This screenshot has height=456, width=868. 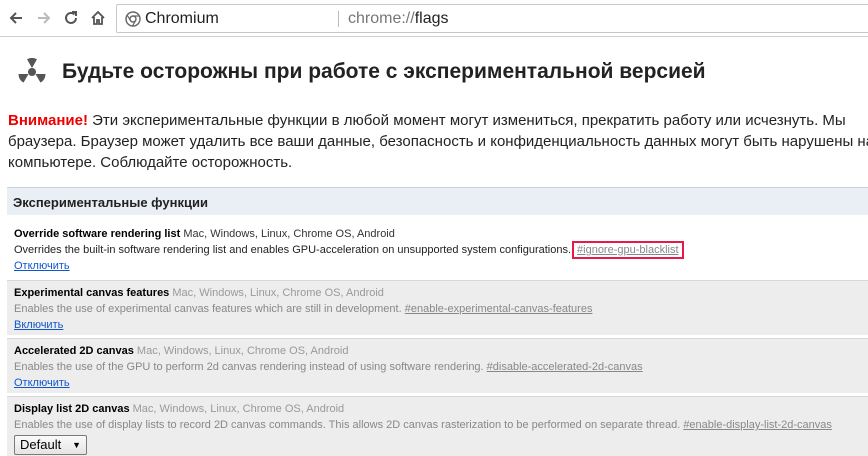 I want to click on back-button, so click(x=16, y=18).